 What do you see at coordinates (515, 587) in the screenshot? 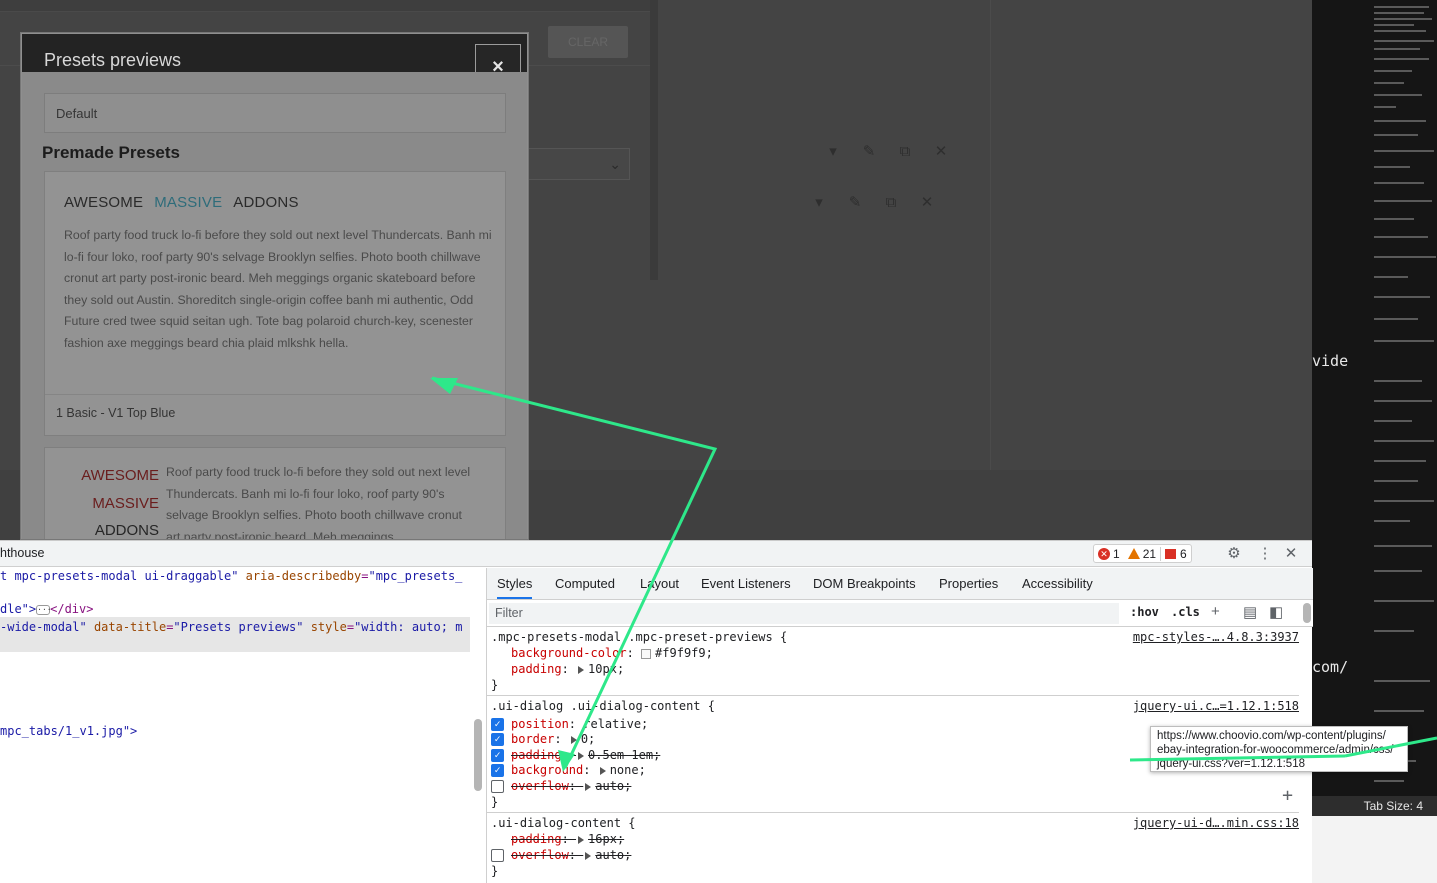
I see `tab-styles: Styles` at bounding box center [515, 587].